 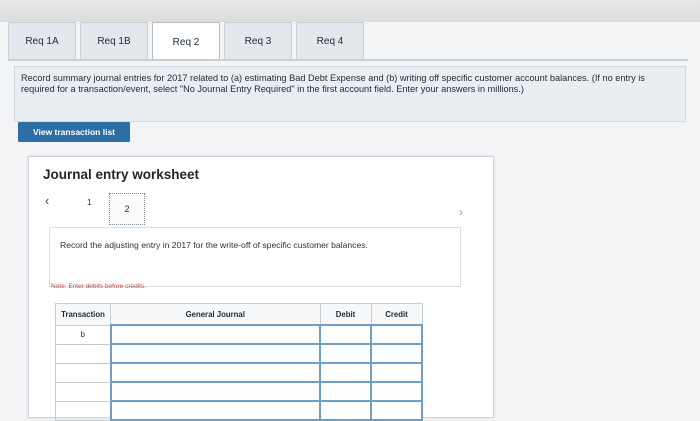 I want to click on page-button-1: 1, so click(x=89, y=202).